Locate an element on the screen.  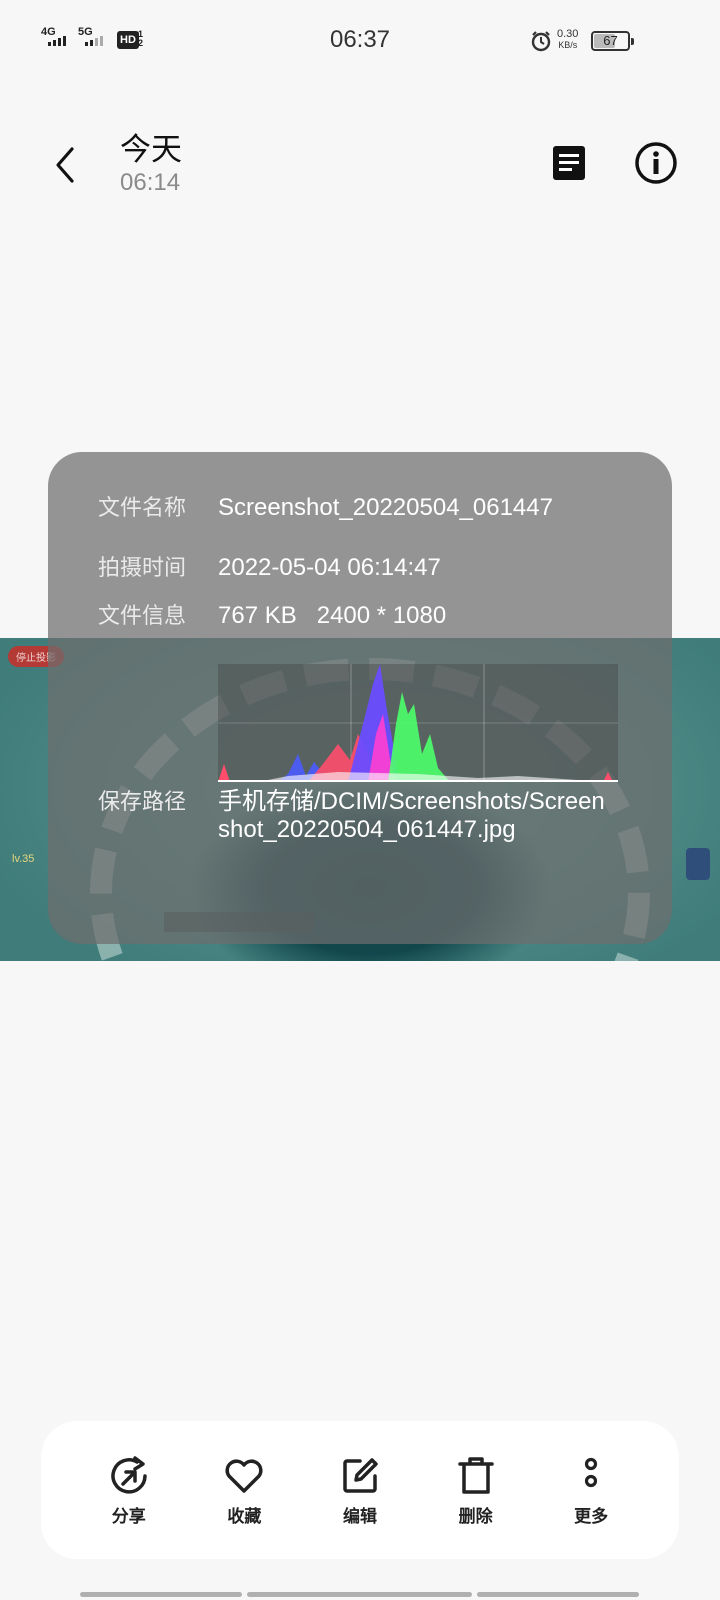
histogram-graphic is located at coordinates (418, 723).